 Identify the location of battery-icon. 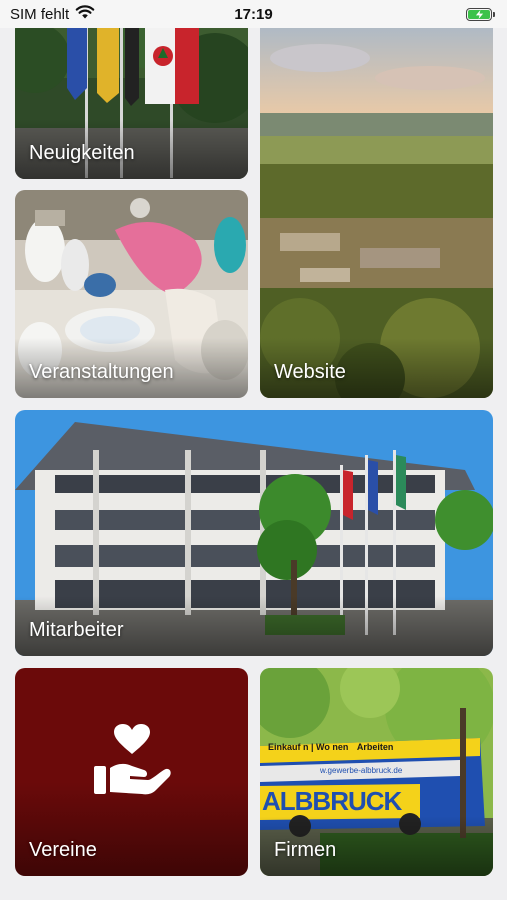
(480, 14).